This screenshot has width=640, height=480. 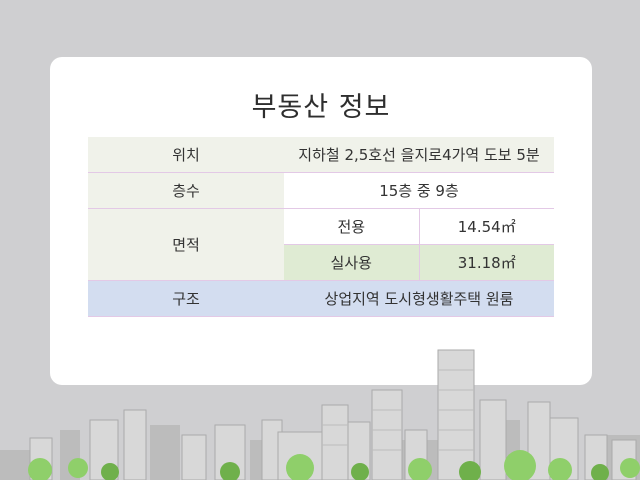 What do you see at coordinates (186, 190) in the screenshot?
I see `floors-label: 층수` at bounding box center [186, 190].